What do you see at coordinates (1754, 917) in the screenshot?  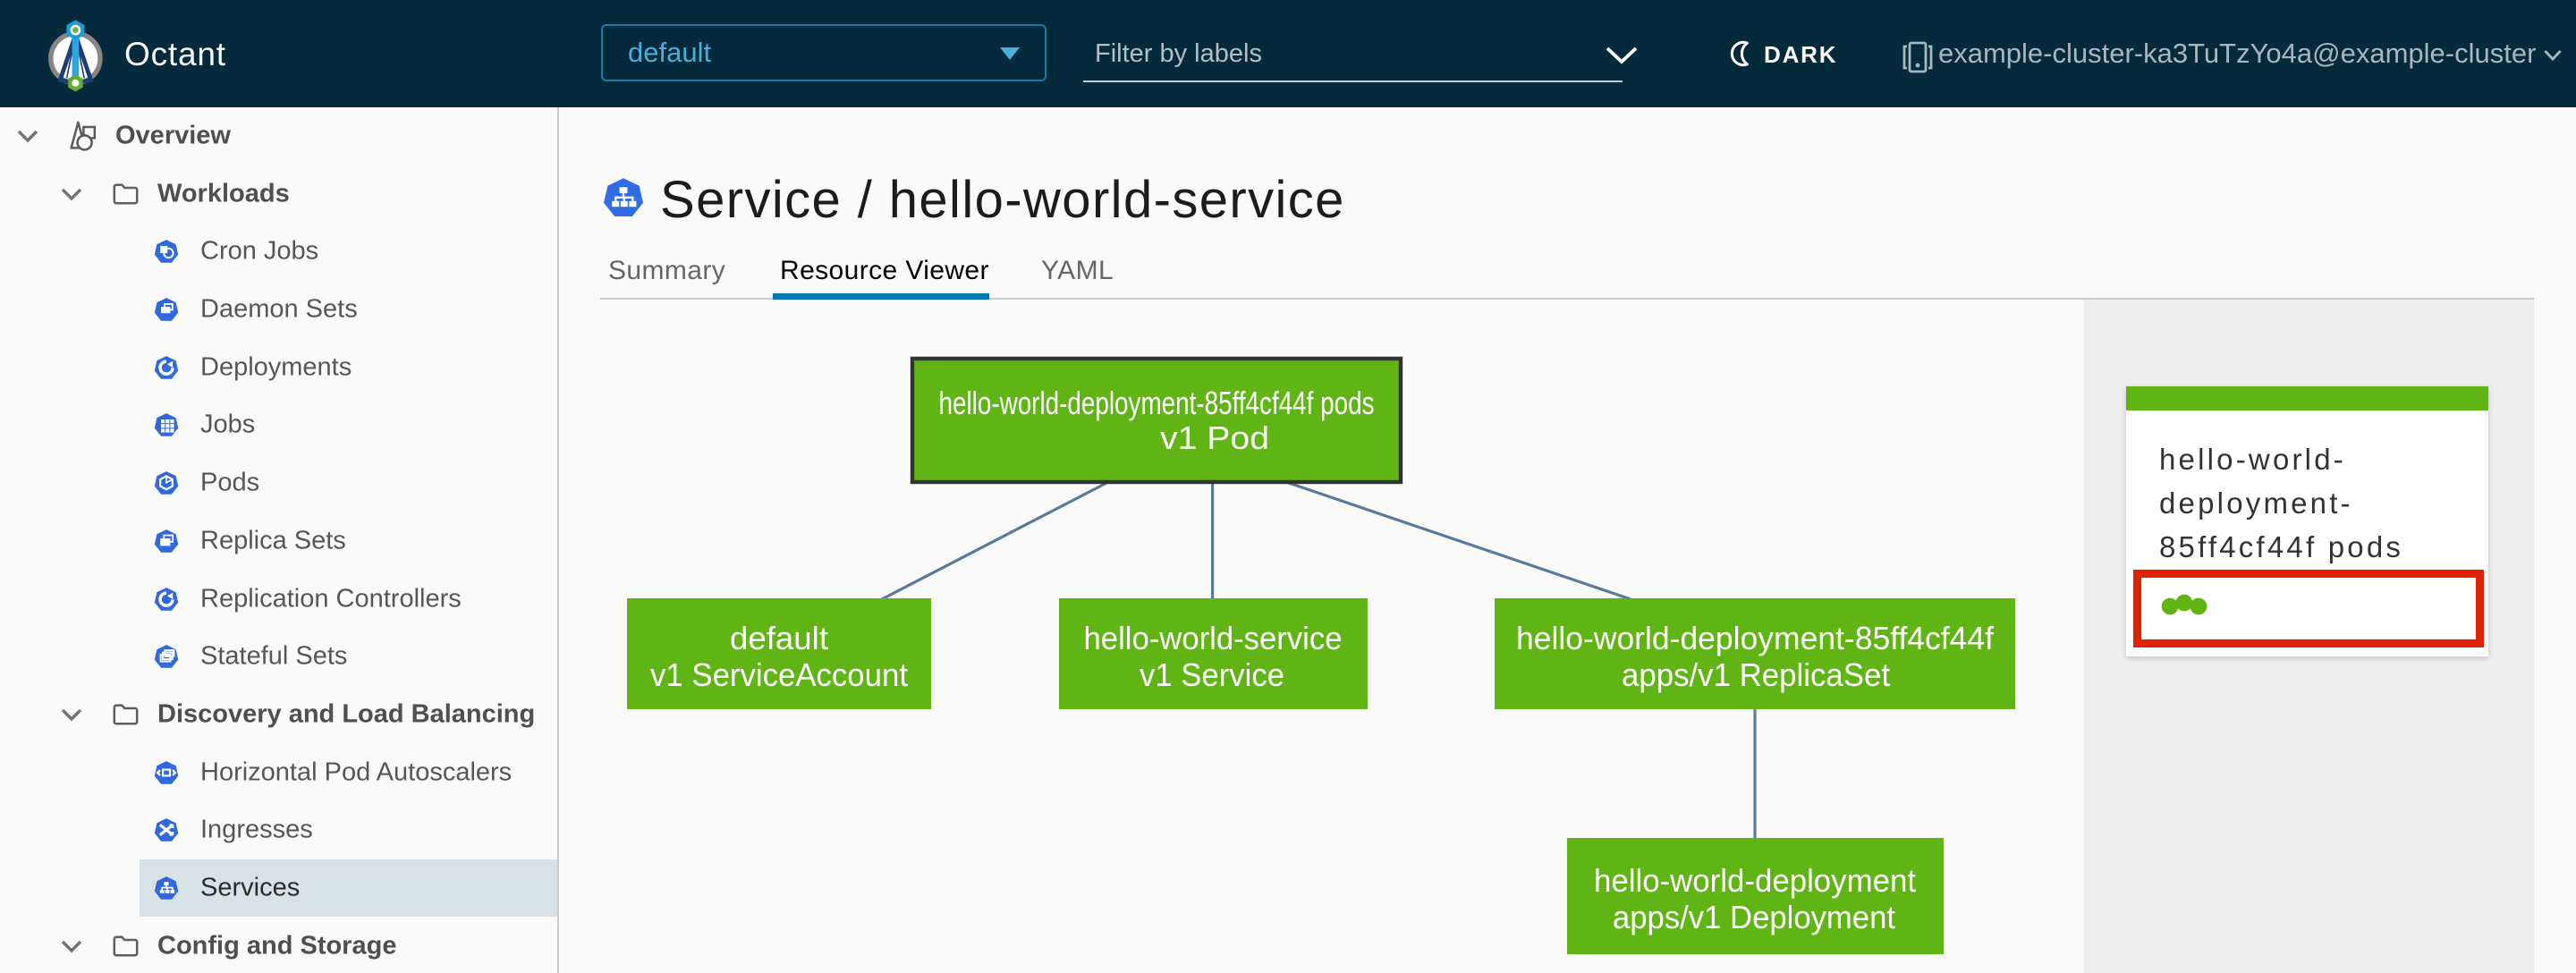 I see `svg-text: apps/v1 Deployment` at bounding box center [1754, 917].